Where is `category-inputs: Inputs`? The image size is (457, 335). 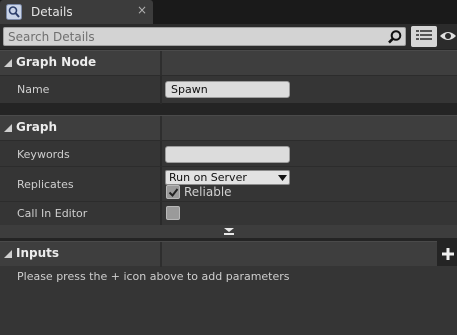
category-inputs: Inputs is located at coordinates (218, 254).